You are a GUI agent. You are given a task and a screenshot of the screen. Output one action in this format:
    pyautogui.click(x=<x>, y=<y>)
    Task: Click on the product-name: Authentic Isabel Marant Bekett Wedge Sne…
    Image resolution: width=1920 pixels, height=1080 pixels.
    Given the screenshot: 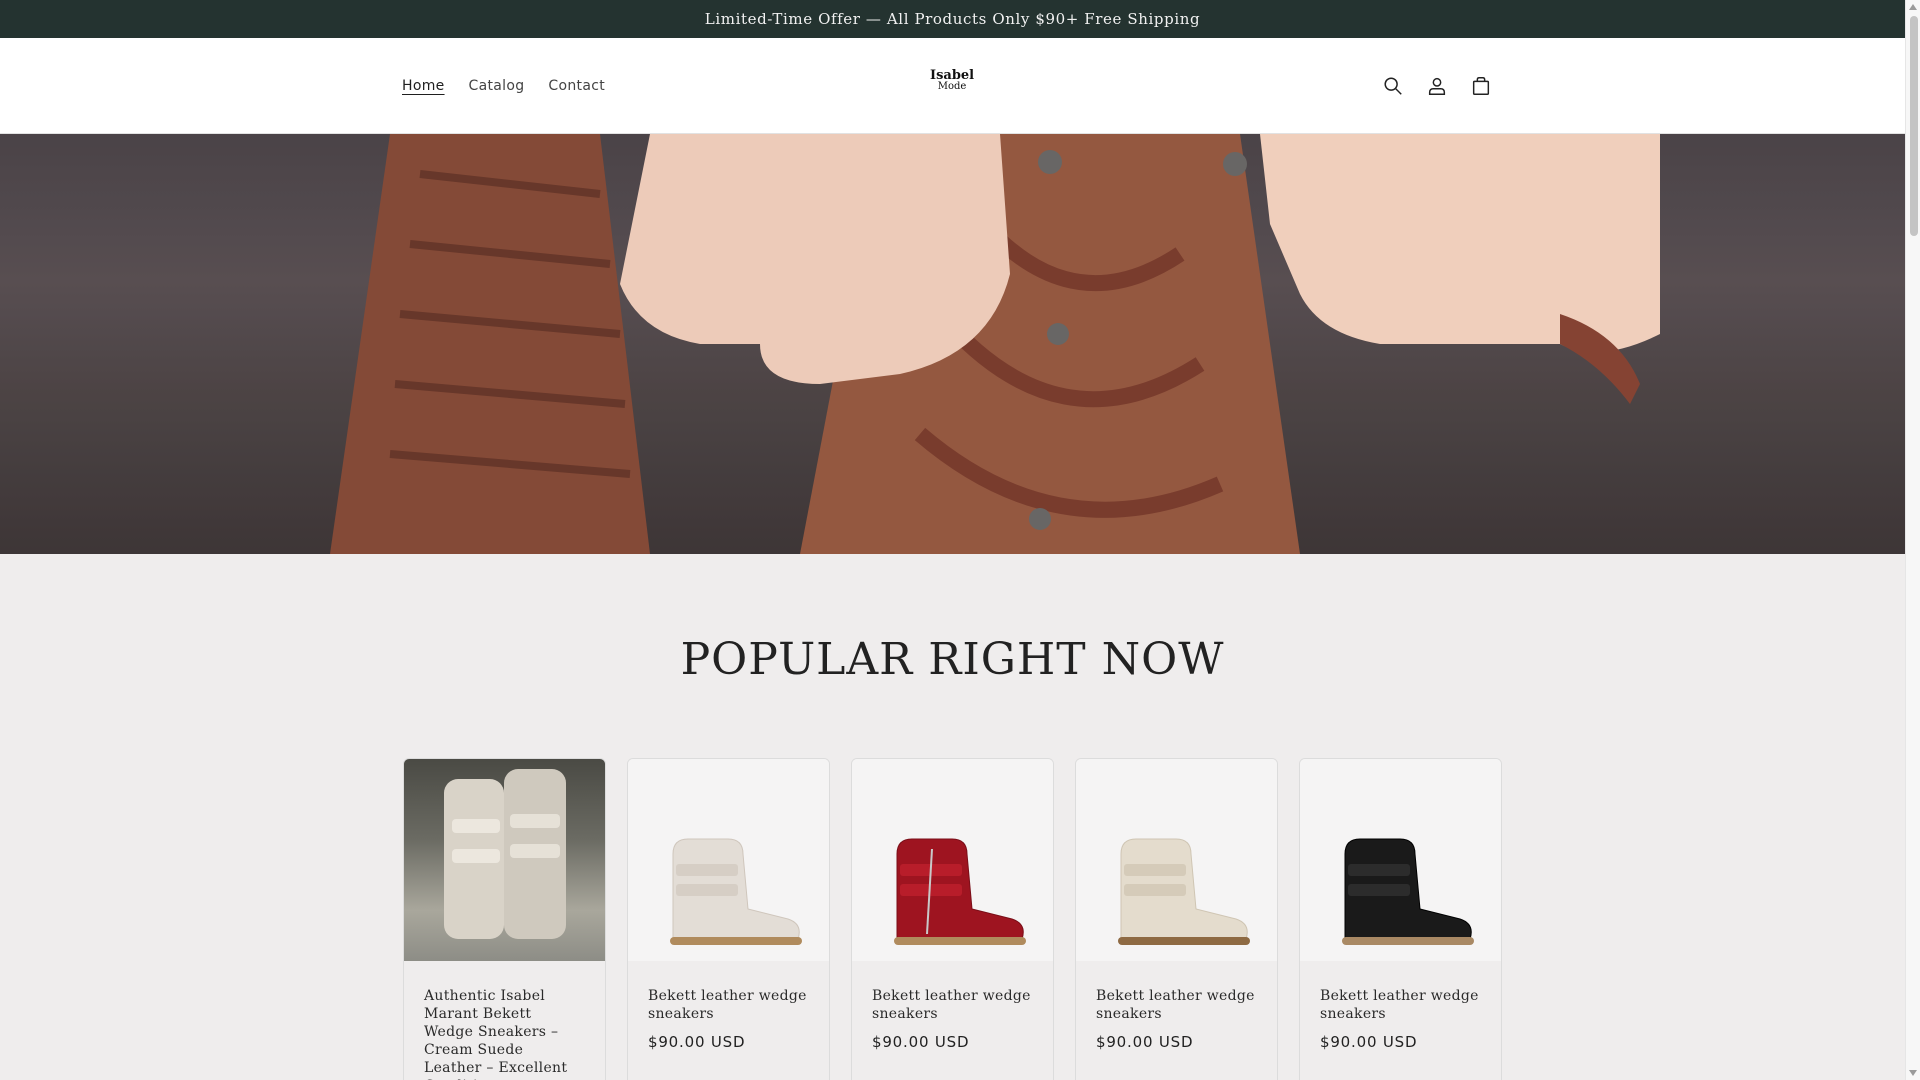 What is the action you would take?
    pyautogui.click(x=504, y=1033)
    